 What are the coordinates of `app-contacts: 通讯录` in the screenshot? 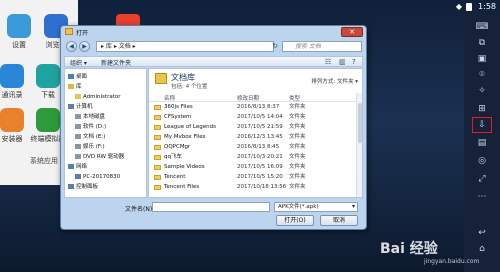 It's located at (15, 82).